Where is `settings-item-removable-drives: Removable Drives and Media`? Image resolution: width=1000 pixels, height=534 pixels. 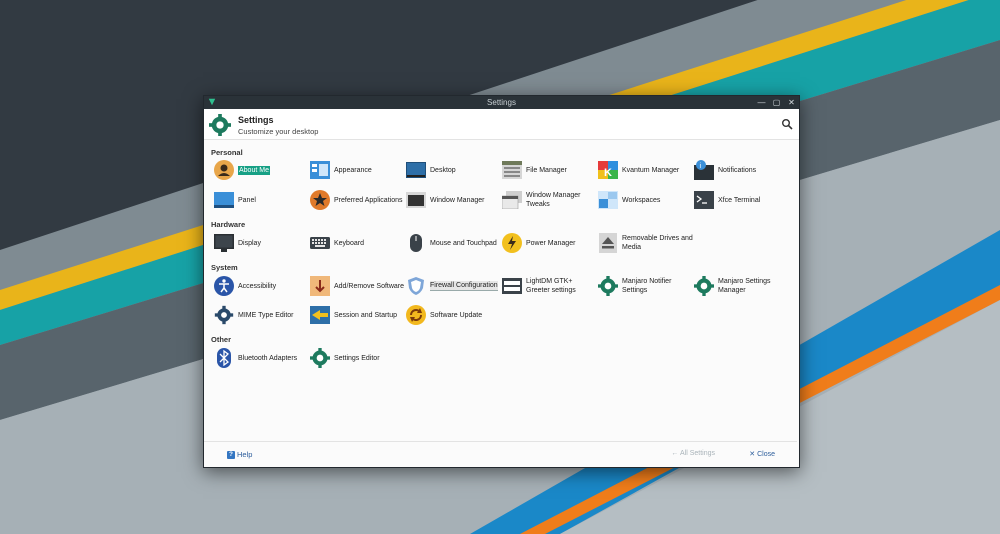 settings-item-removable-drives: Removable Drives and Media is located at coordinates (645, 243).